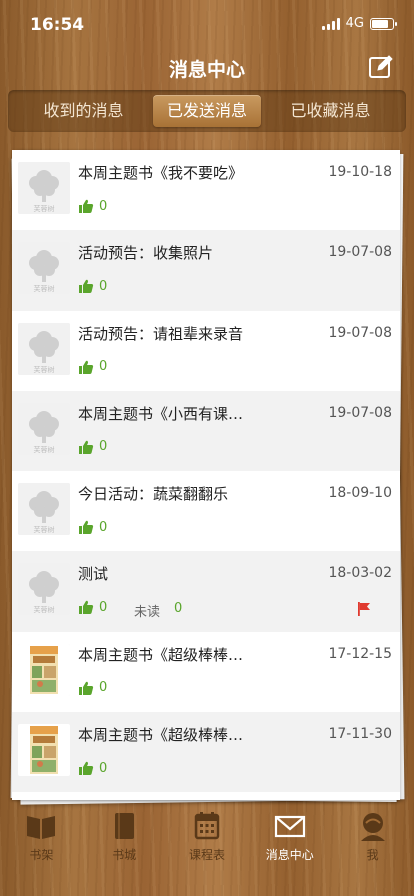  I want to click on tab-label: 我, so click(372, 855).